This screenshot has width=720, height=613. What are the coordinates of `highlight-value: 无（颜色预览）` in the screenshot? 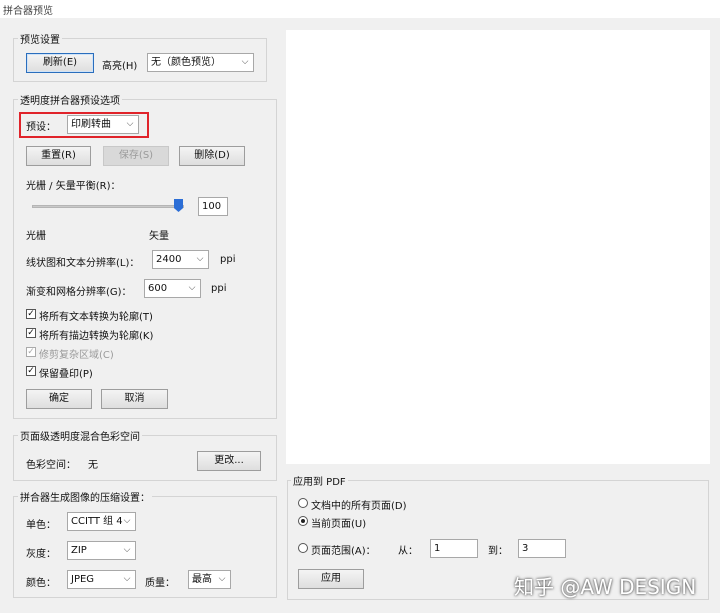 It's located at (186, 62).